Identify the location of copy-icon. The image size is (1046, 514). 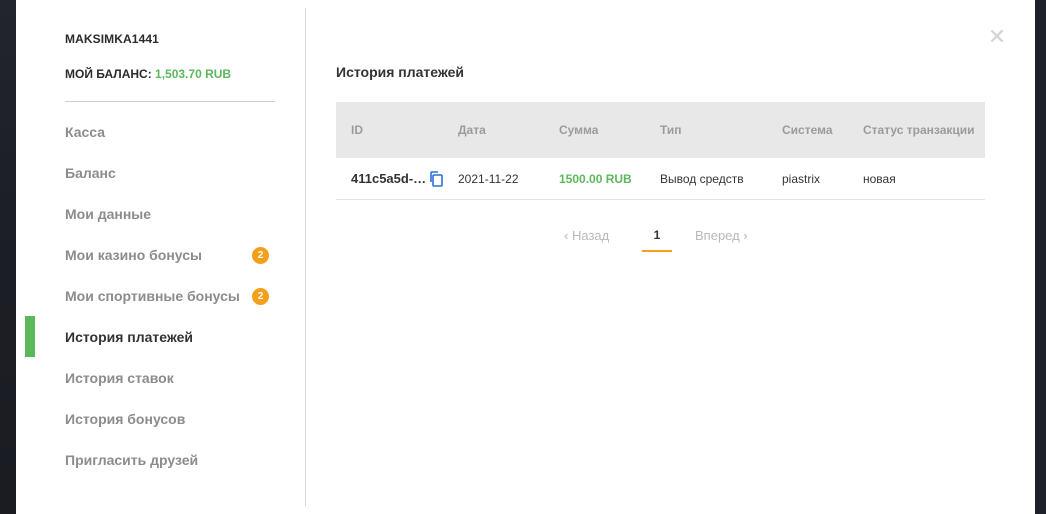
(436, 178).